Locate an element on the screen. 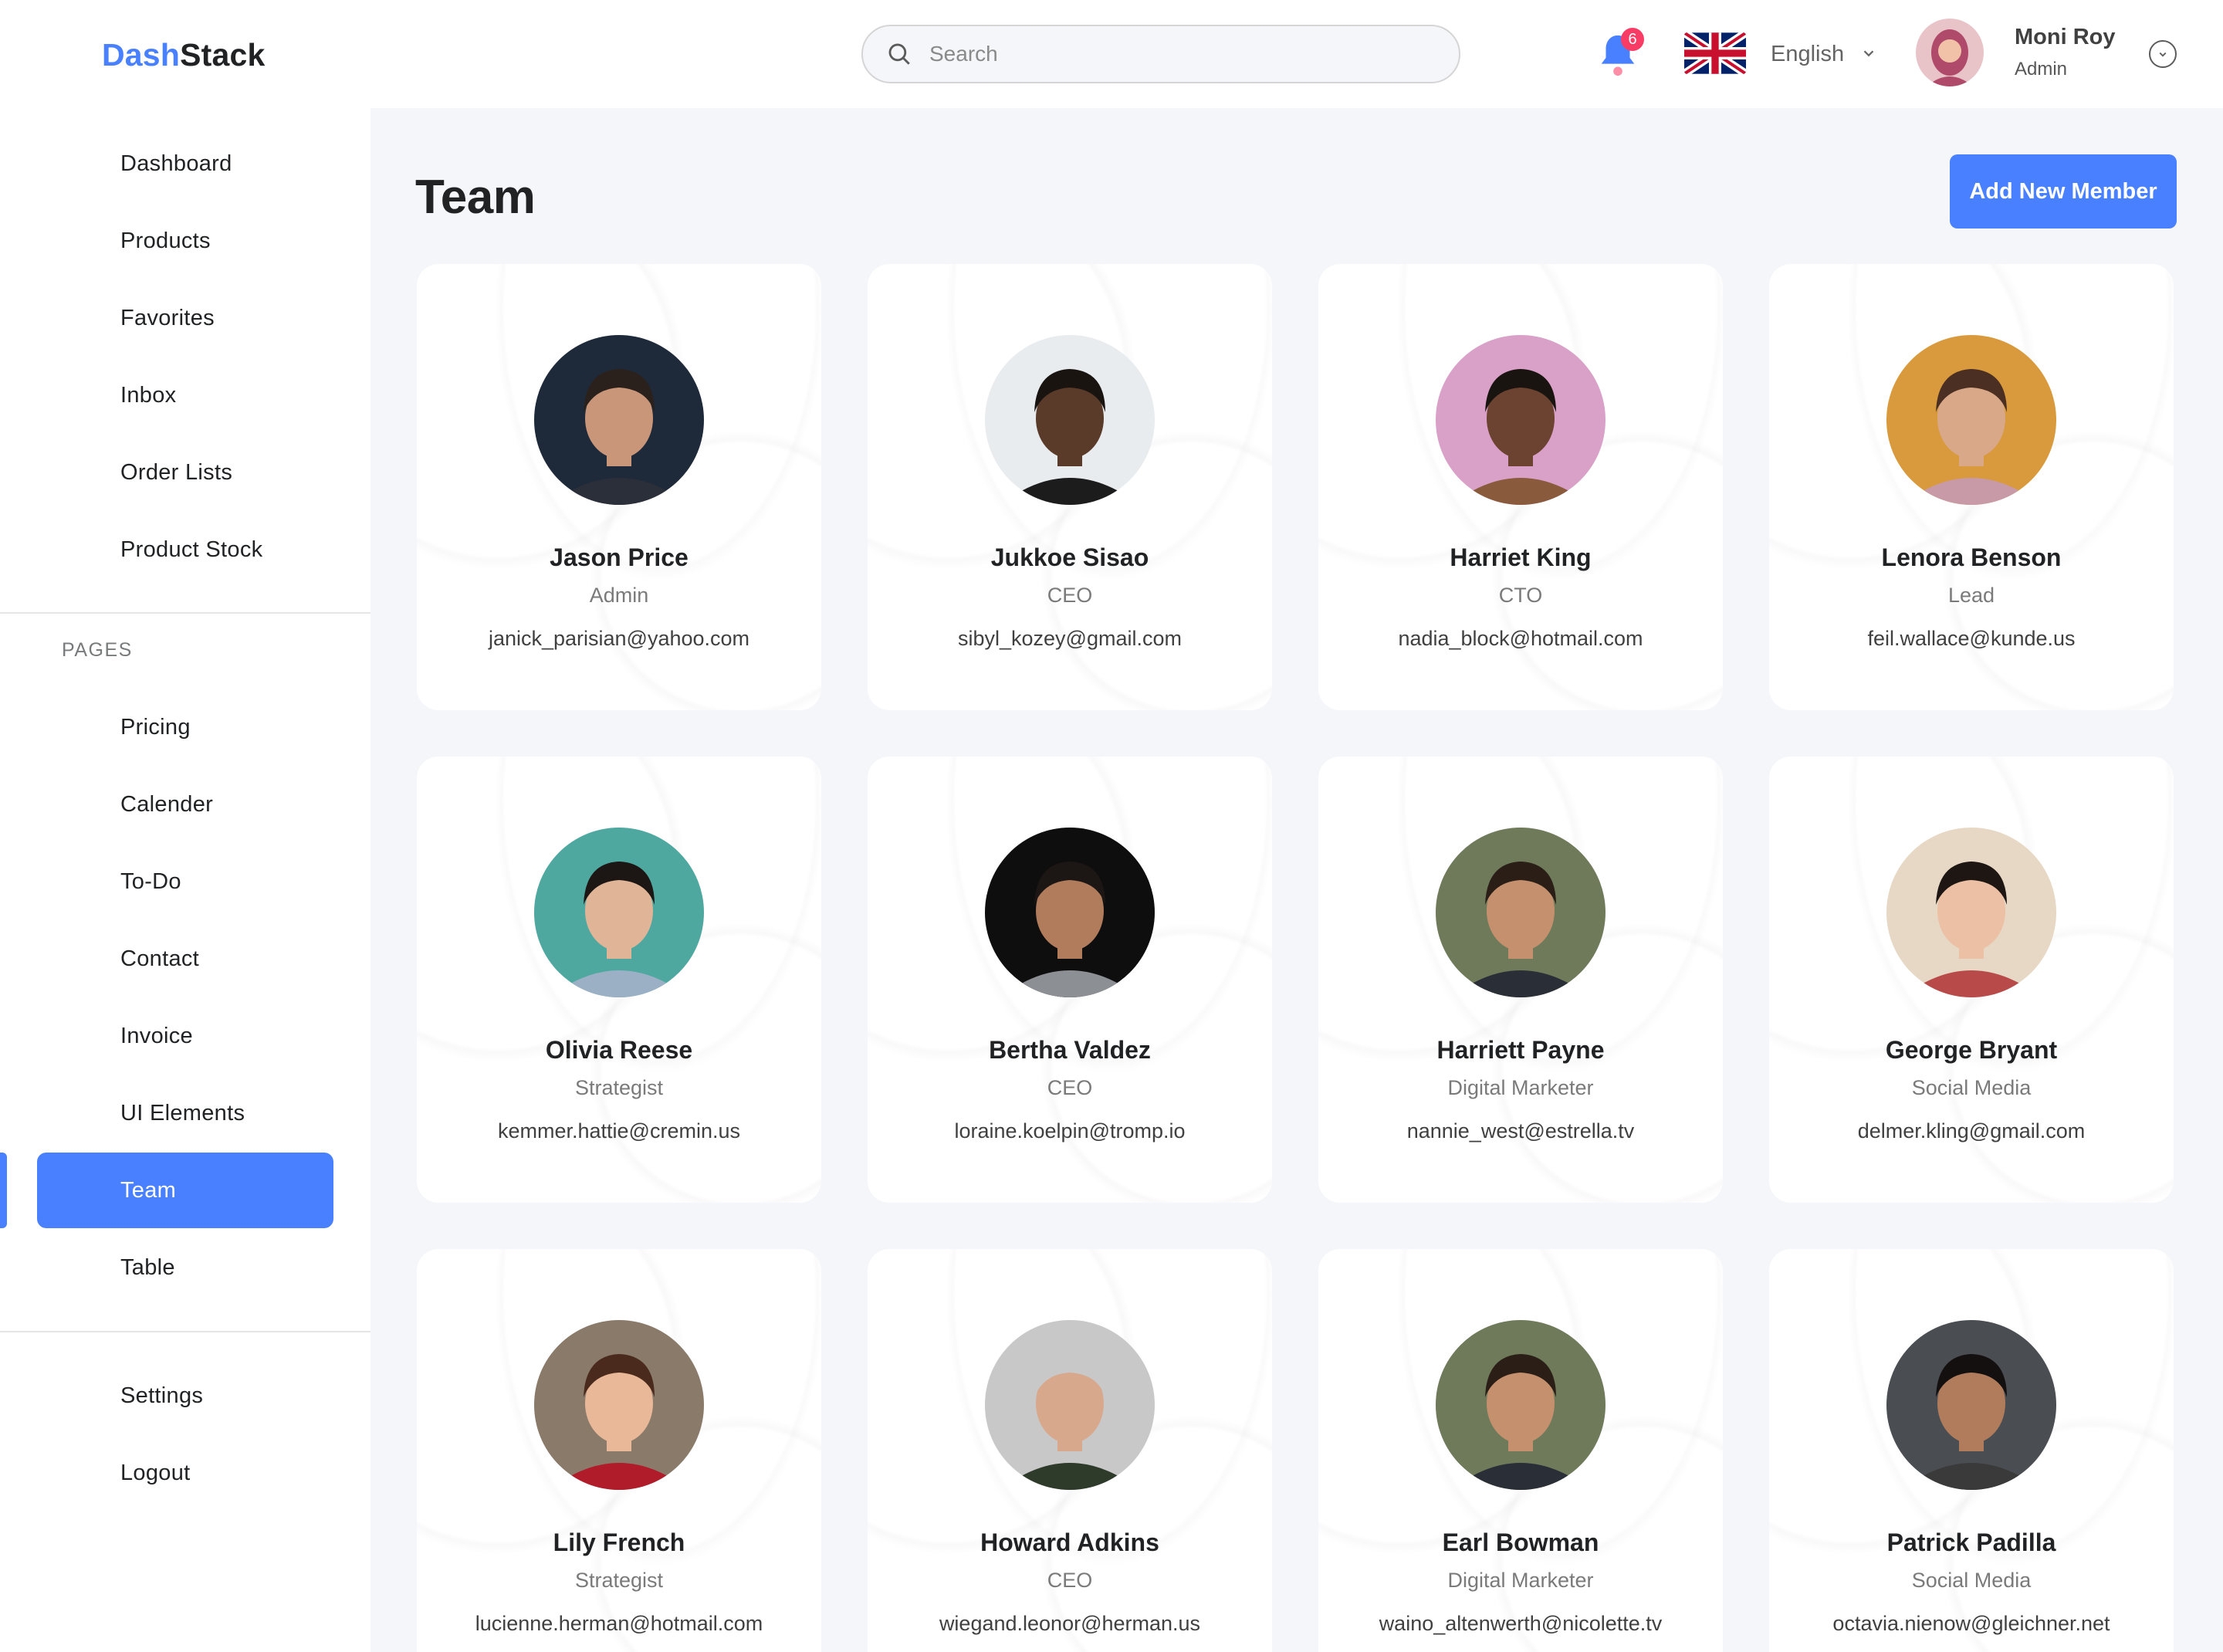 This screenshot has height=1652, width=2223. member-email: octavia.nienow@gleichner.net is located at coordinates (1971, 1624).